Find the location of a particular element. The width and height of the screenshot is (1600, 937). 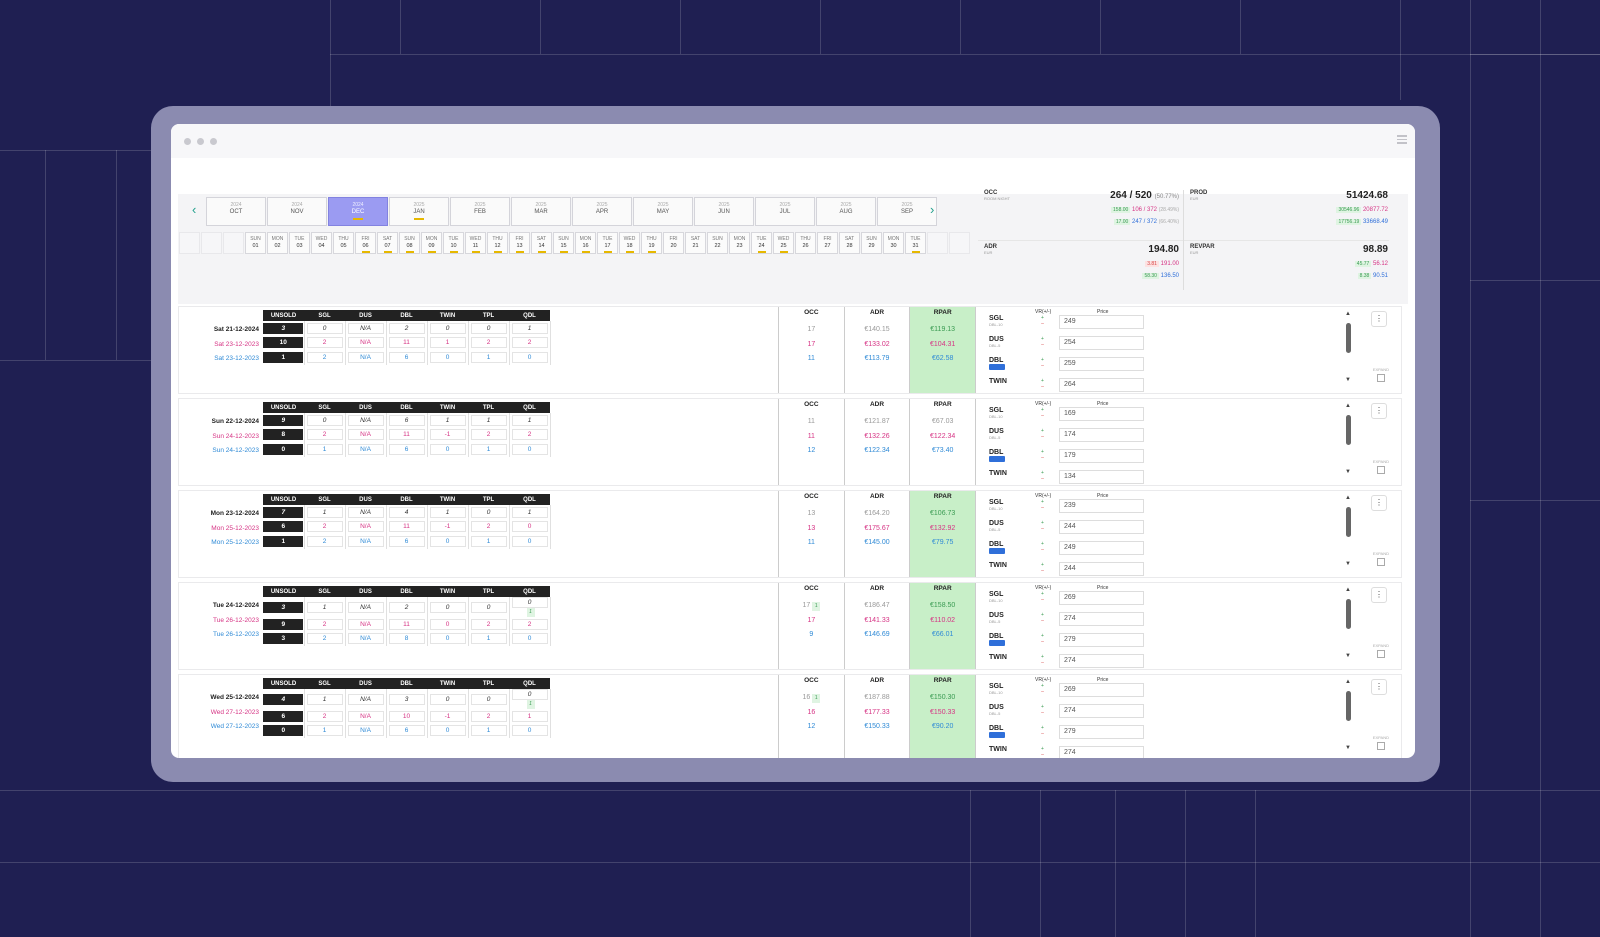

month-tab-aug: 2025 AUG is located at coordinates (846, 211).